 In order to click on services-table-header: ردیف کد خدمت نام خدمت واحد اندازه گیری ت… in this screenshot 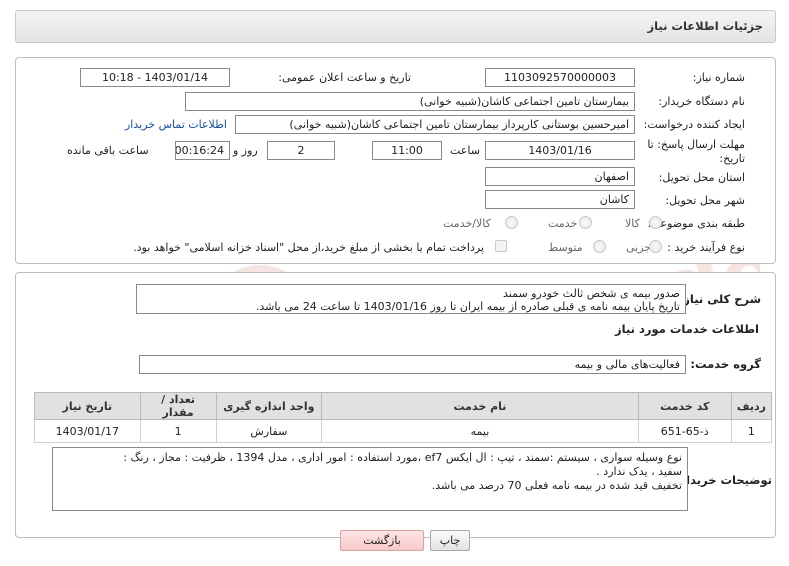, I will do `click(403, 406)`.